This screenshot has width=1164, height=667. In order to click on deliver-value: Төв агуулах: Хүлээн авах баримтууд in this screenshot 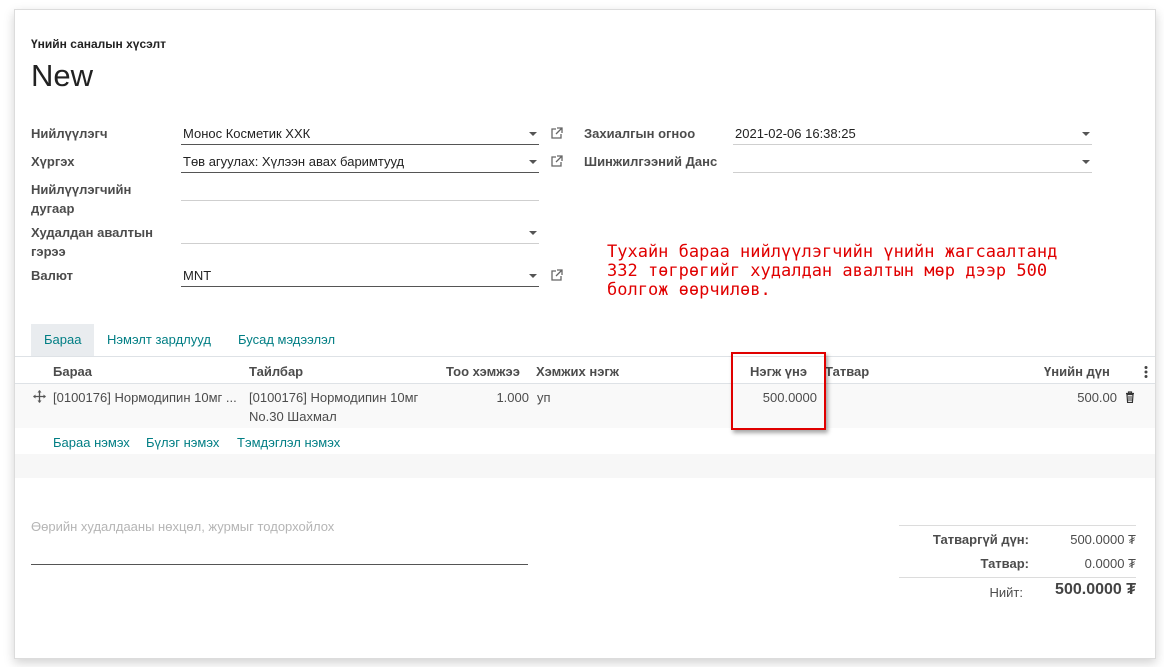, I will do `click(294, 161)`.